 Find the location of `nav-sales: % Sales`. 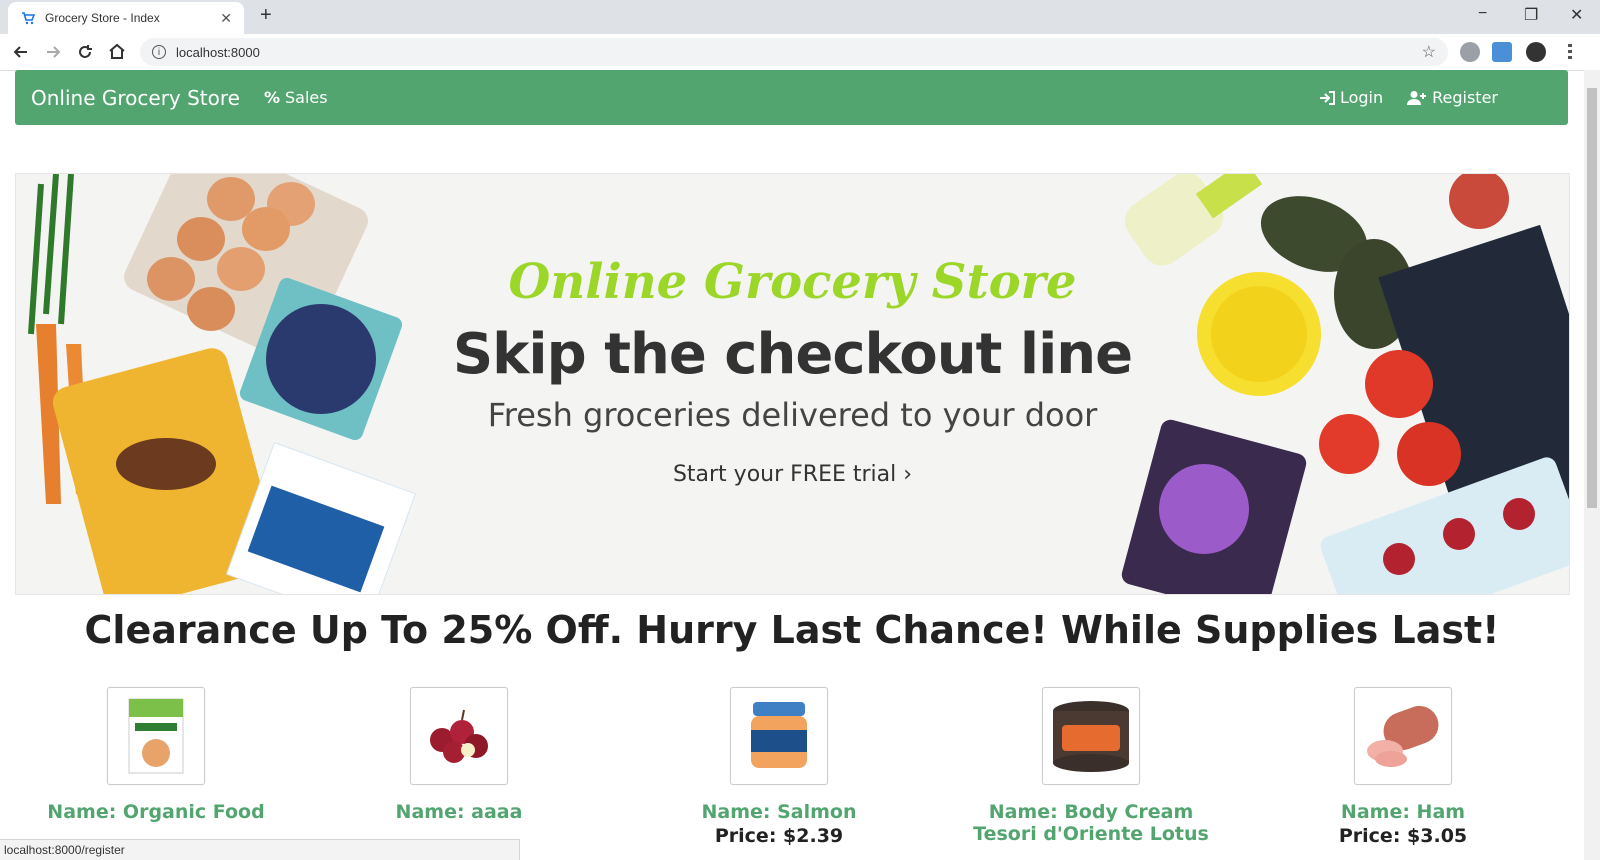

nav-sales: % Sales is located at coordinates (296, 97).